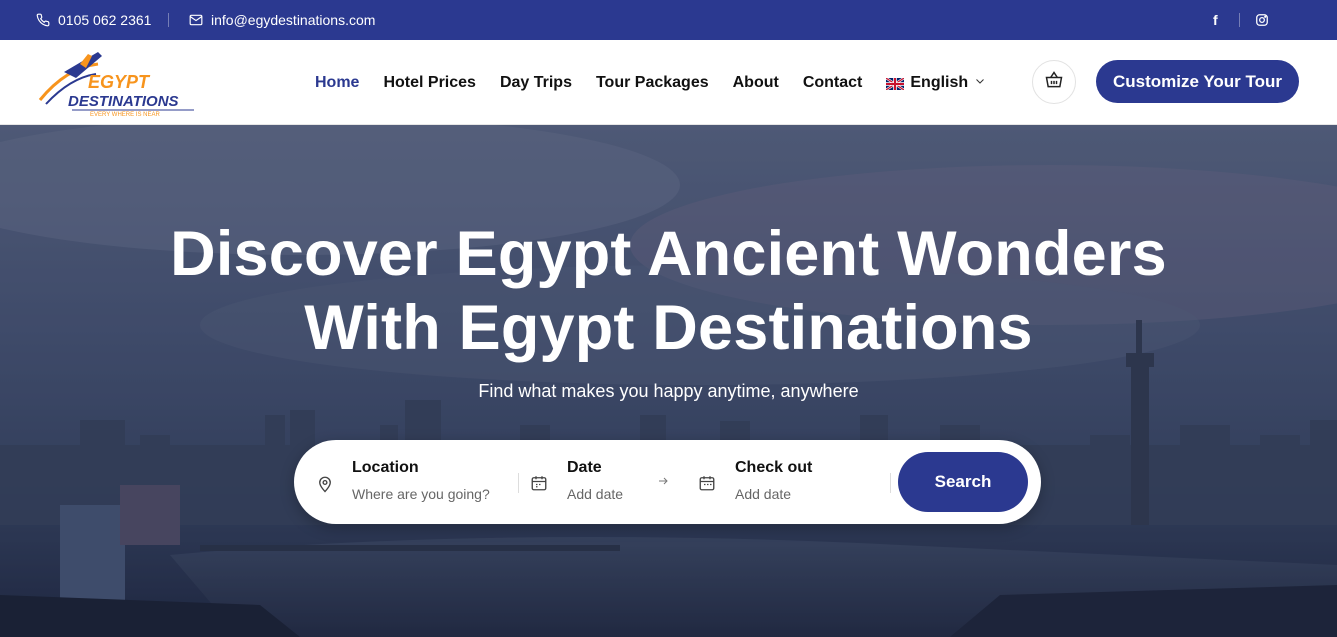 This screenshot has height=637, width=1337. Describe the element at coordinates (337, 83) in the screenshot. I see `nav-item-home: Home` at that location.